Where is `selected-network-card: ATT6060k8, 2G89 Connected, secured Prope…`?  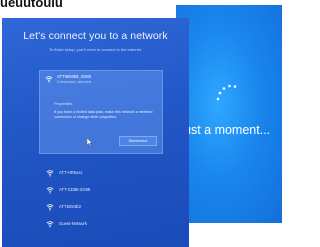
selected-network-card: ATT6060k8, 2G89 Connected, secured Prope… is located at coordinates (101, 112).